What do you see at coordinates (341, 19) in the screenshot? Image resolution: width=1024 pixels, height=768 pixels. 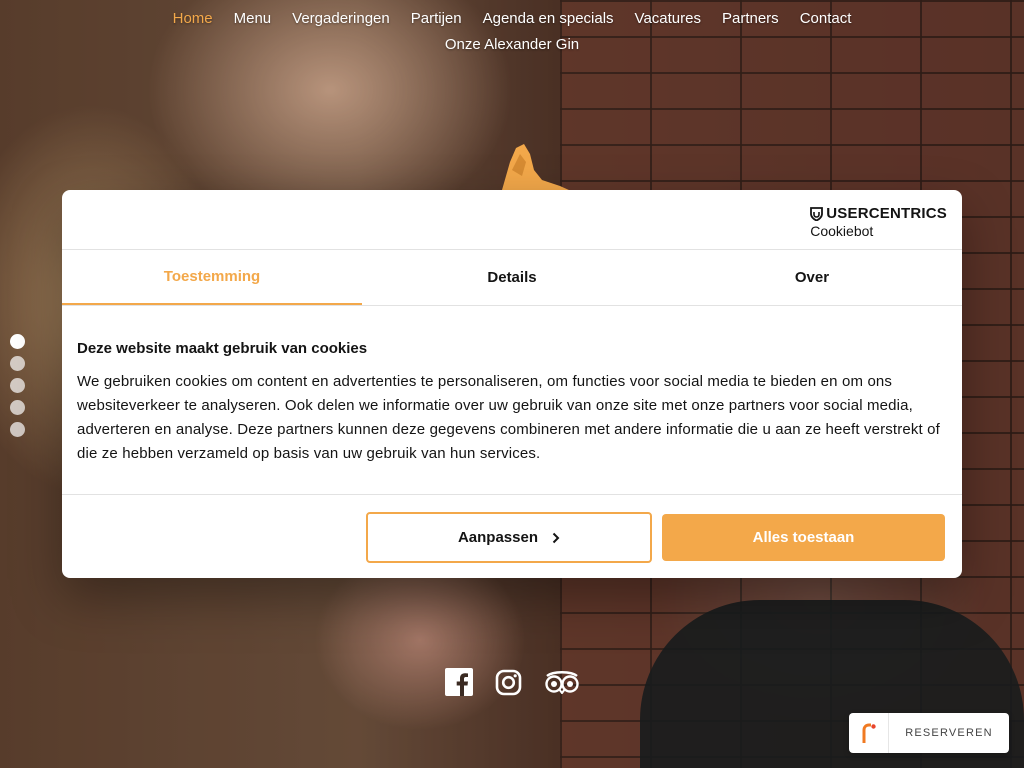 I see `nav-item-vergaderingen: Vergaderingen` at bounding box center [341, 19].